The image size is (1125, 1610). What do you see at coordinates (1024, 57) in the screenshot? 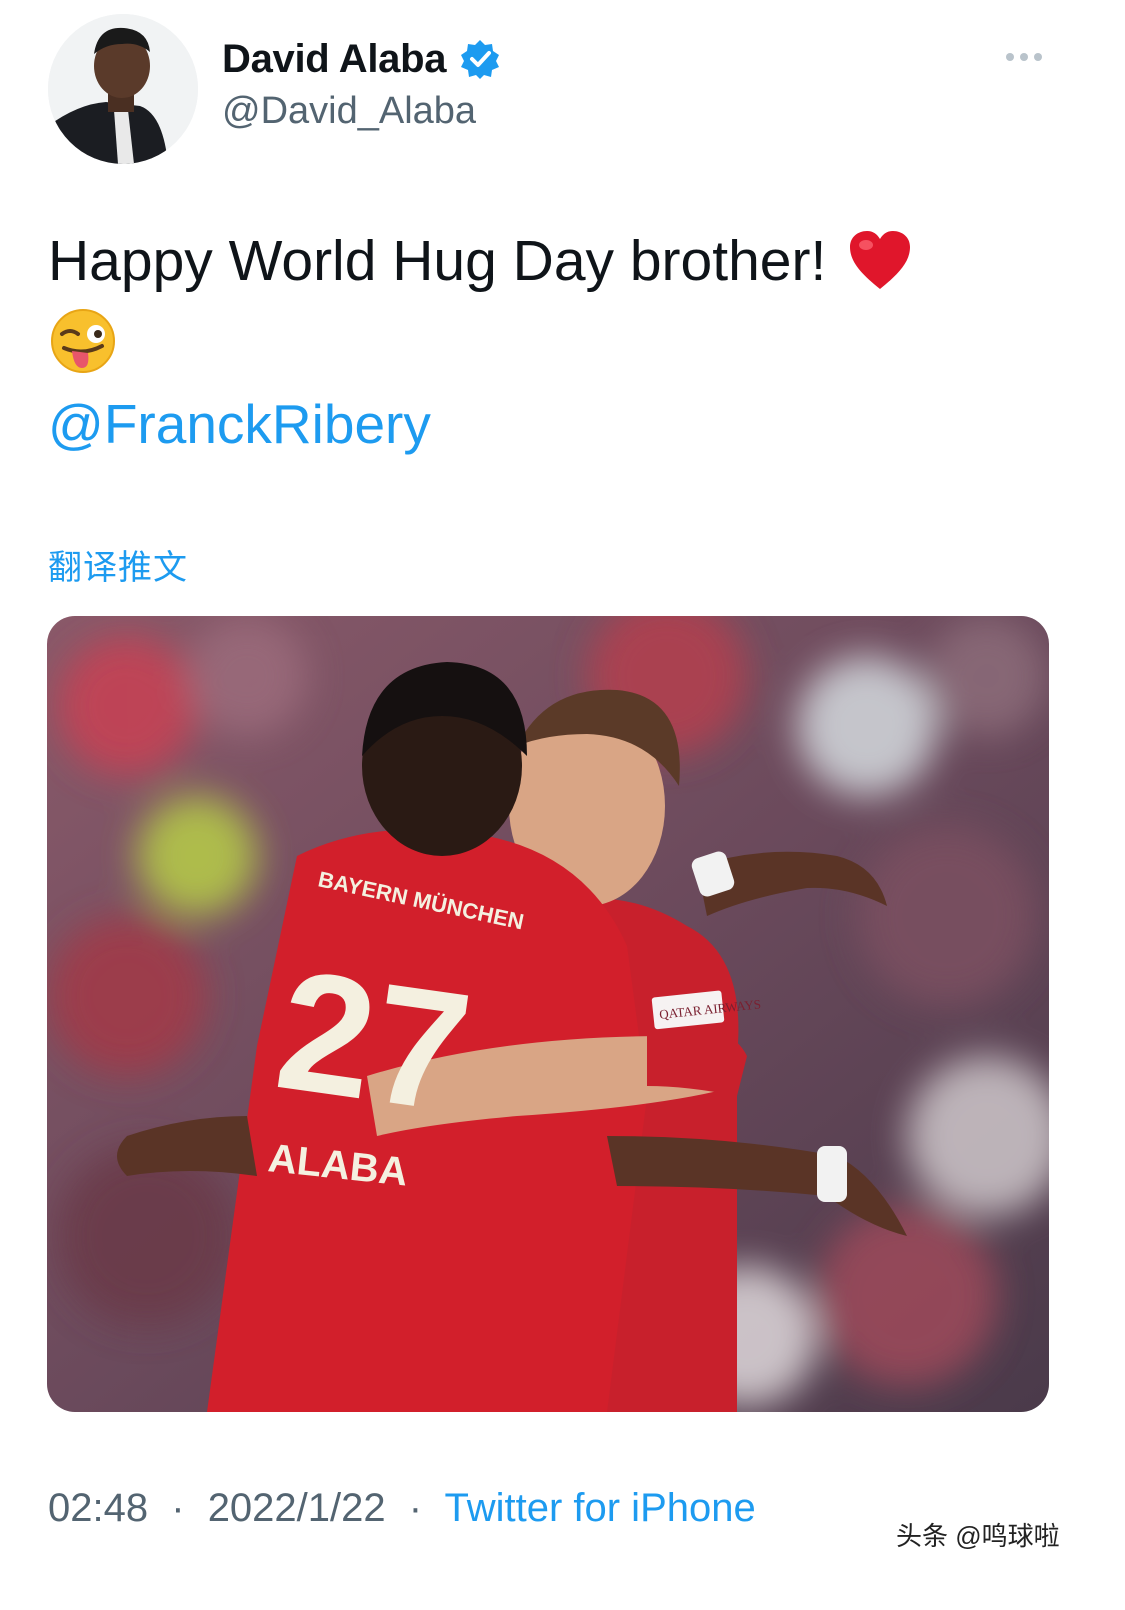
I see `more-options-icon` at bounding box center [1024, 57].